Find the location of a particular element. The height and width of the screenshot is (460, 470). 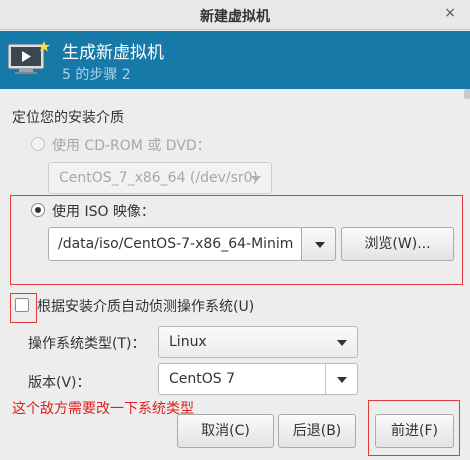

cdrom-radio is located at coordinates (38, 144).